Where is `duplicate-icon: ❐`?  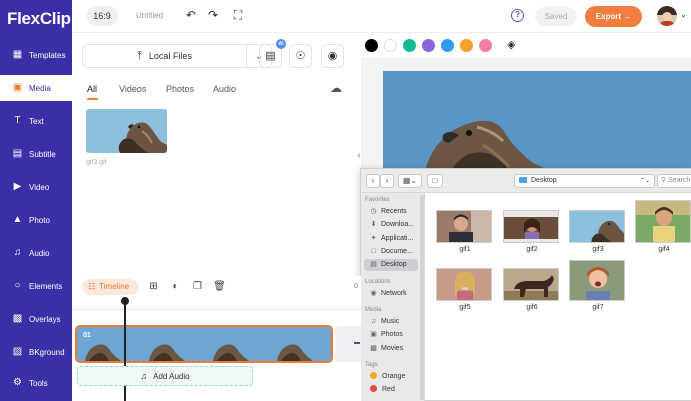
duplicate-icon: ❐ is located at coordinates (197, 286).